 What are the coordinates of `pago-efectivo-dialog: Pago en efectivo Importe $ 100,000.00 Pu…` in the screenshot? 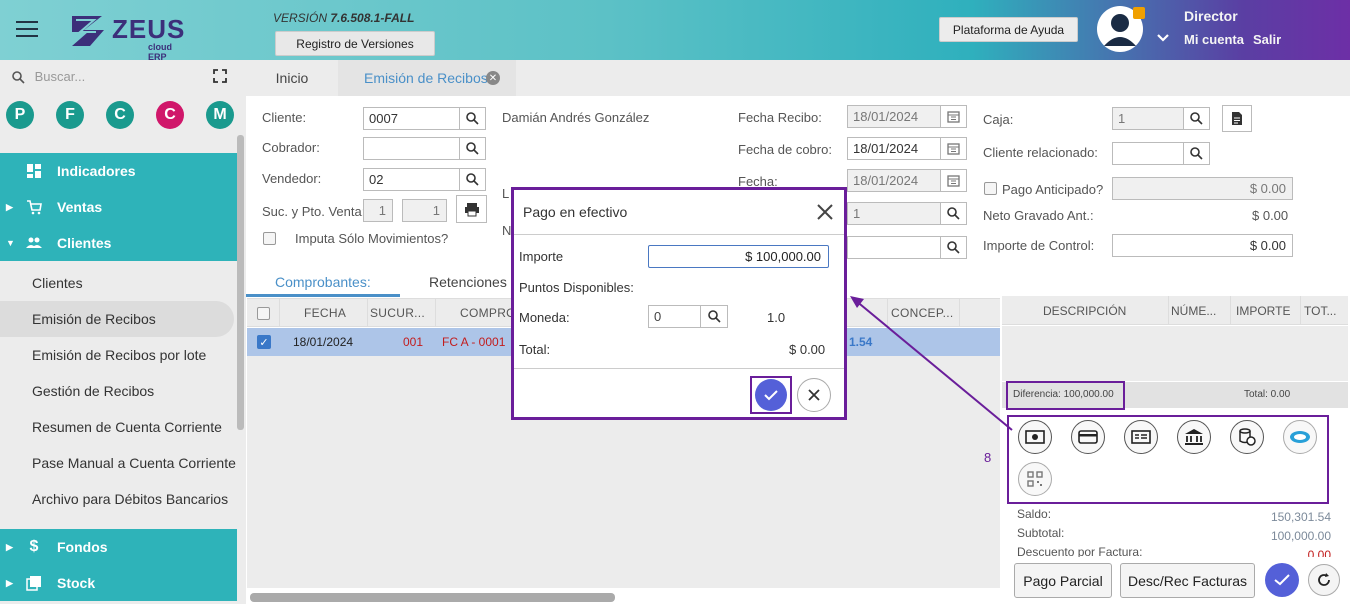 It's located at (679, 303).